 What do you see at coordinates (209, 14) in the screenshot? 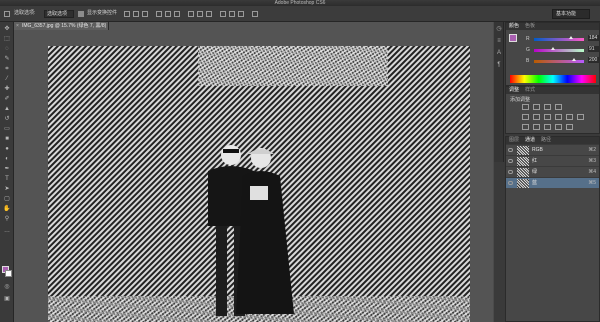
I see `distribute-bottom-icon` at bounding box center [209, 14].